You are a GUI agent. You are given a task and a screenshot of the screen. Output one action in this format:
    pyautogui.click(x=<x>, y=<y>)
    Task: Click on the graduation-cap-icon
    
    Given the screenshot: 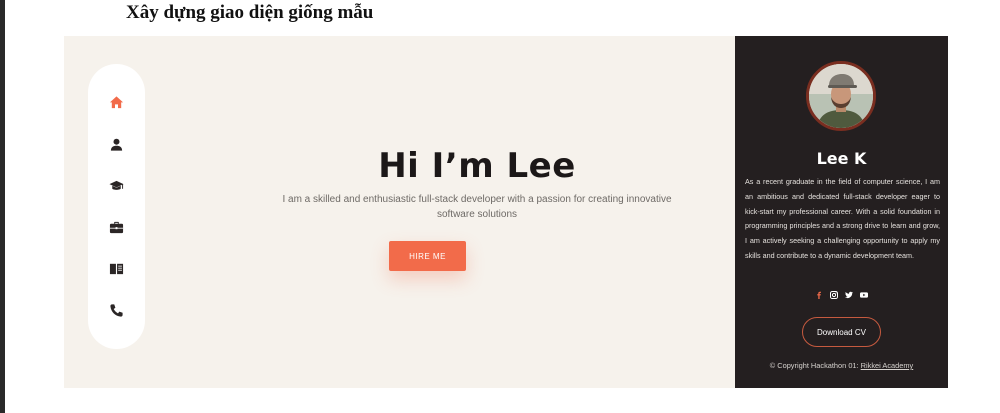 What is the action you would take?
    pyautogui.click(x=116, y=186)
    